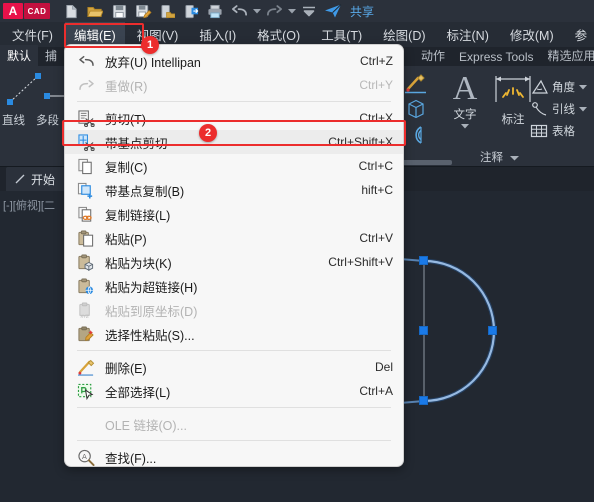 The width and height of the screenshot is (594, 502). What do you see at coordinates (167, 11) in the screenshot?
I see `export-icon` at bounding box center [167, 11].